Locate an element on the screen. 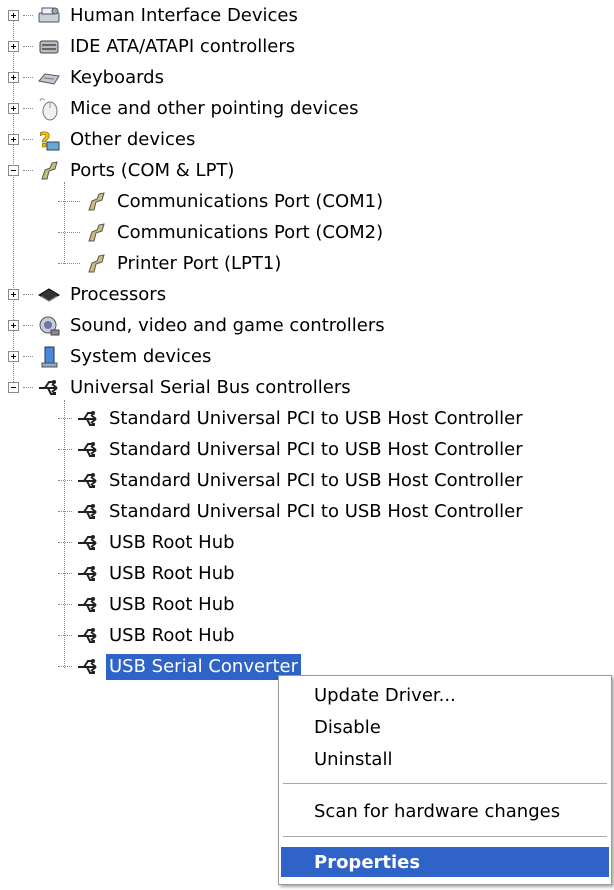 The height and width of the screenshot is (890, 614). tree-item-com2: Communications Port (COM2) is located at coordinates (222, 232).